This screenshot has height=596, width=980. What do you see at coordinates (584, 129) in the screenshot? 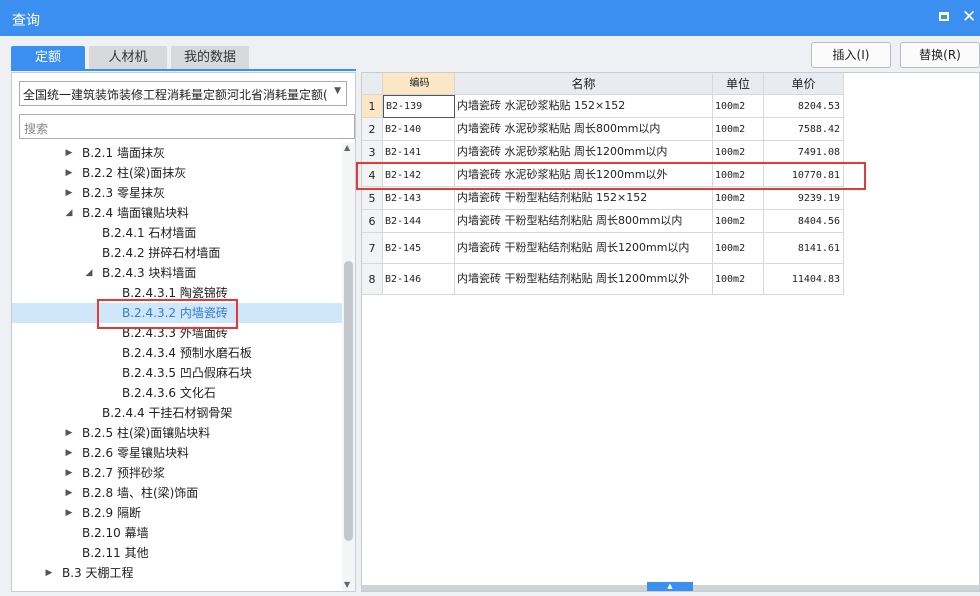
I see `cell-name: 内墙瓷砖 水泥砂浆粘贴 周长800mm以内` at bounding box center [584, 129].